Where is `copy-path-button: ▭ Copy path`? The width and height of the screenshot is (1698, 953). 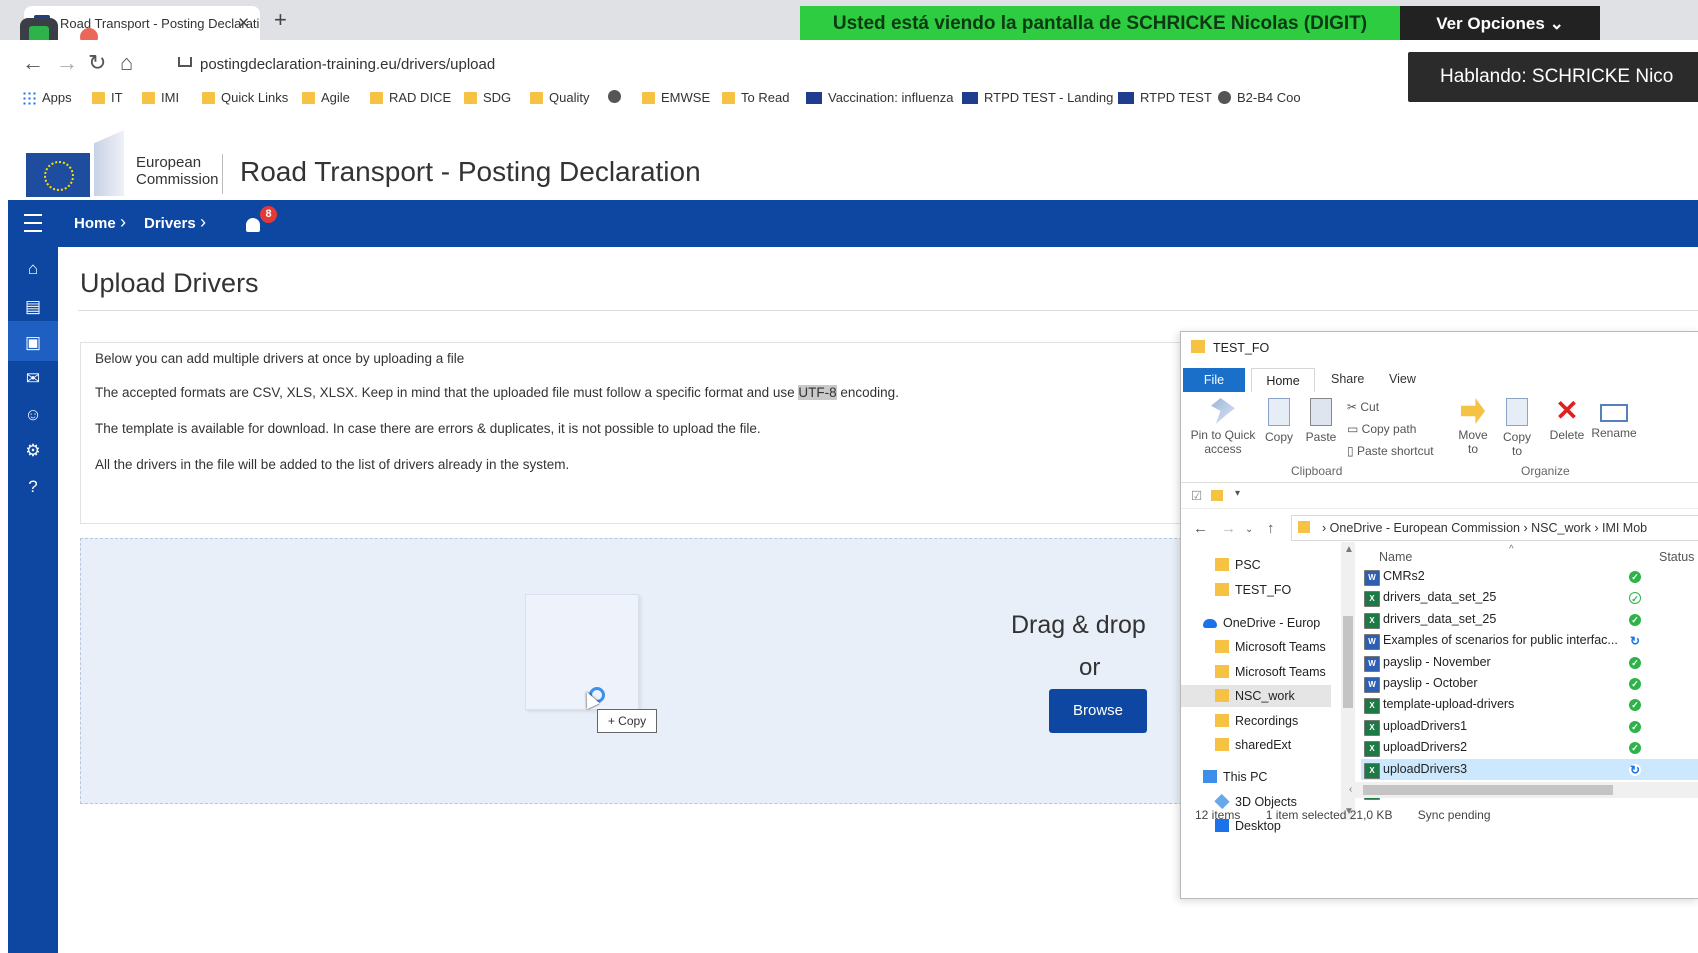
copy-path-button: ▭ Copy path is located at coordinates (1381, 429).